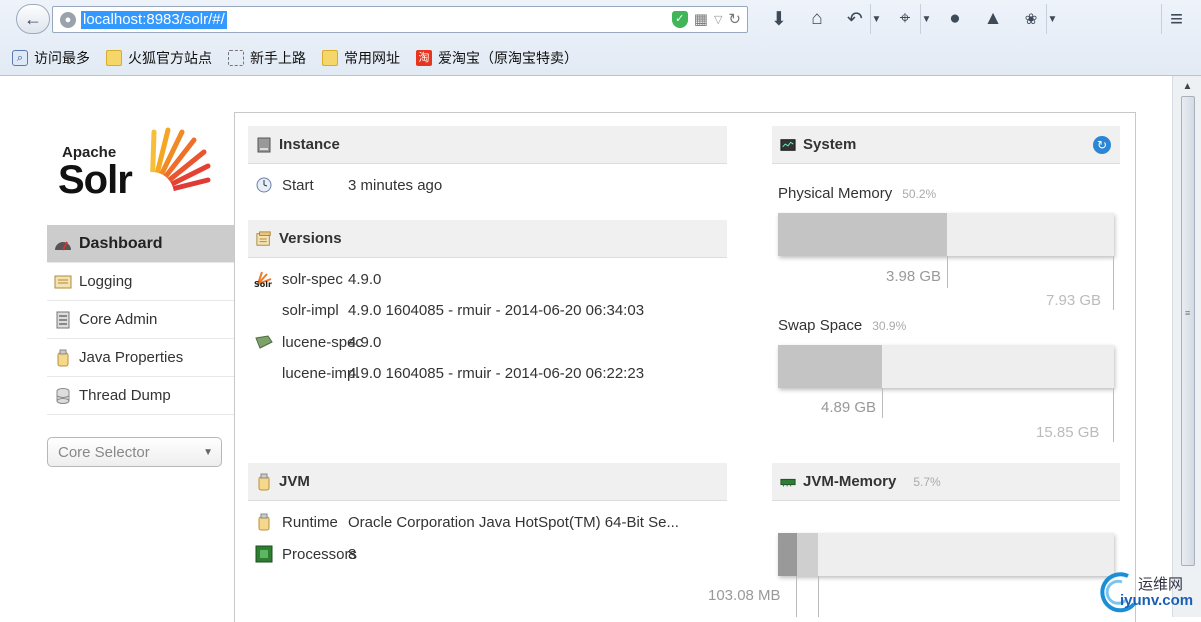 The image size is (1201, 622). Describe the element at coordinates (264, 342) in the screenshot. I see `lucene-icon` at that location.